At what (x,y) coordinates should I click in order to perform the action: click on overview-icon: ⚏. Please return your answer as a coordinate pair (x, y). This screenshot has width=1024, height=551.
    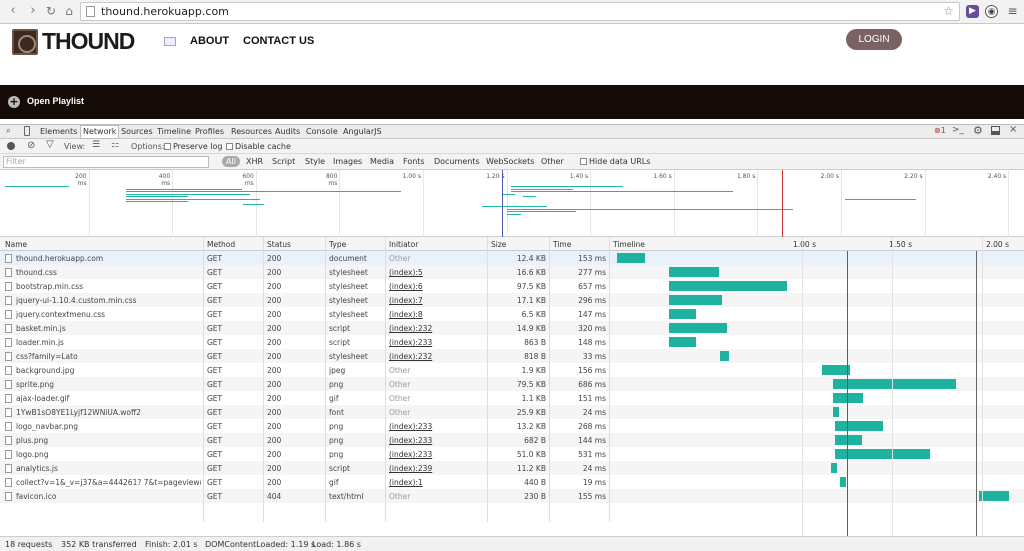
    Looking at the image, I should click on (115, 145).